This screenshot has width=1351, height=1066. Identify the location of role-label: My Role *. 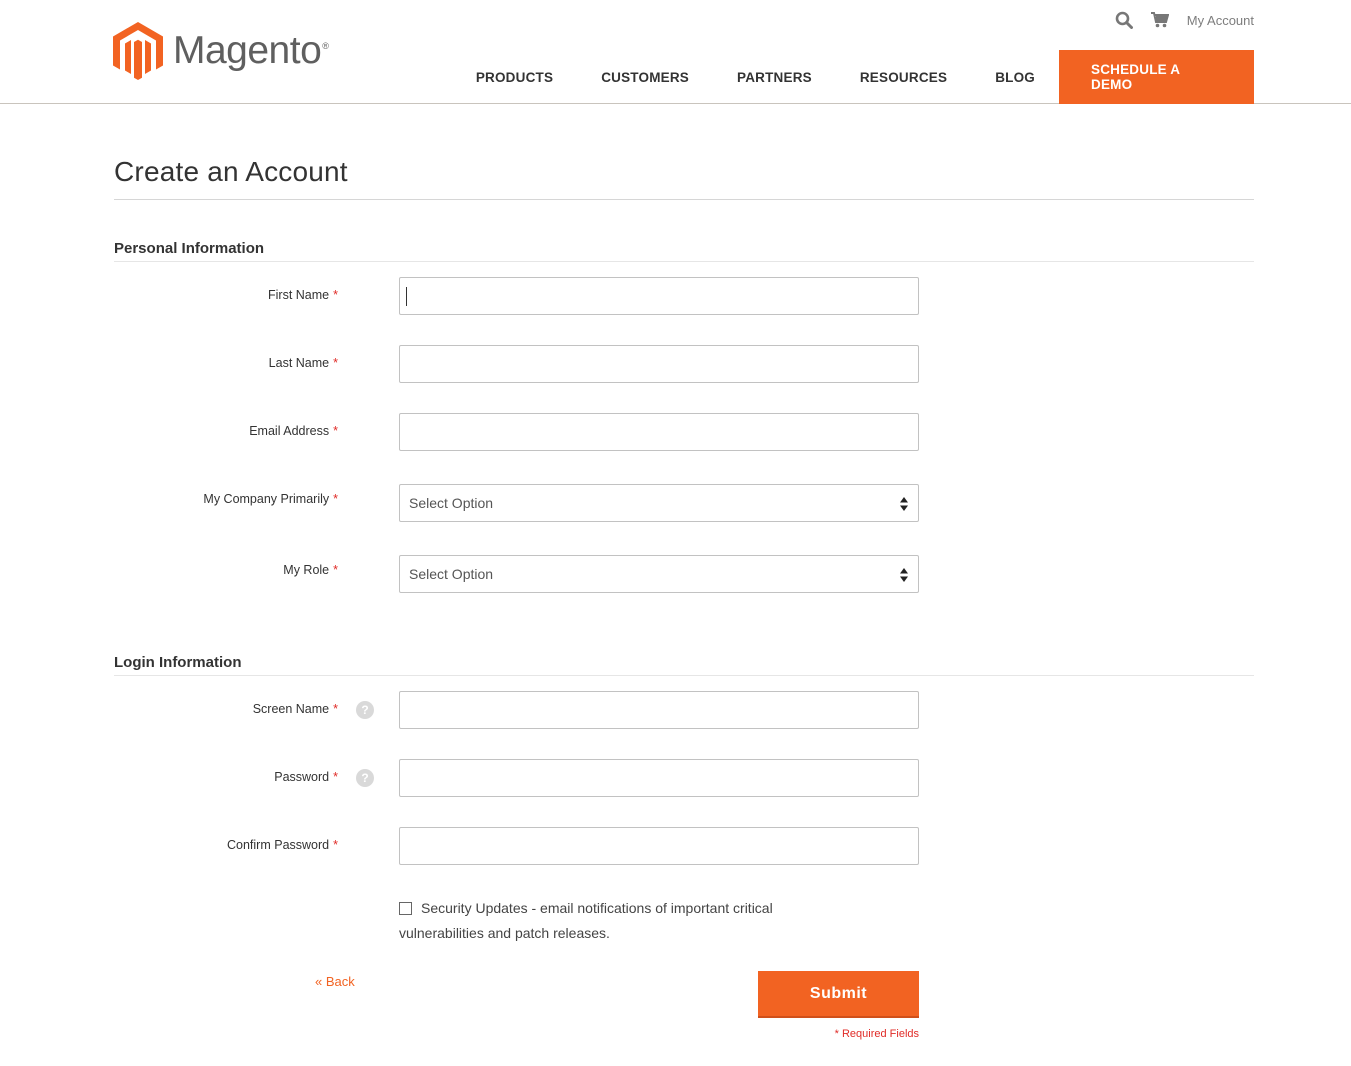
(310, 570).